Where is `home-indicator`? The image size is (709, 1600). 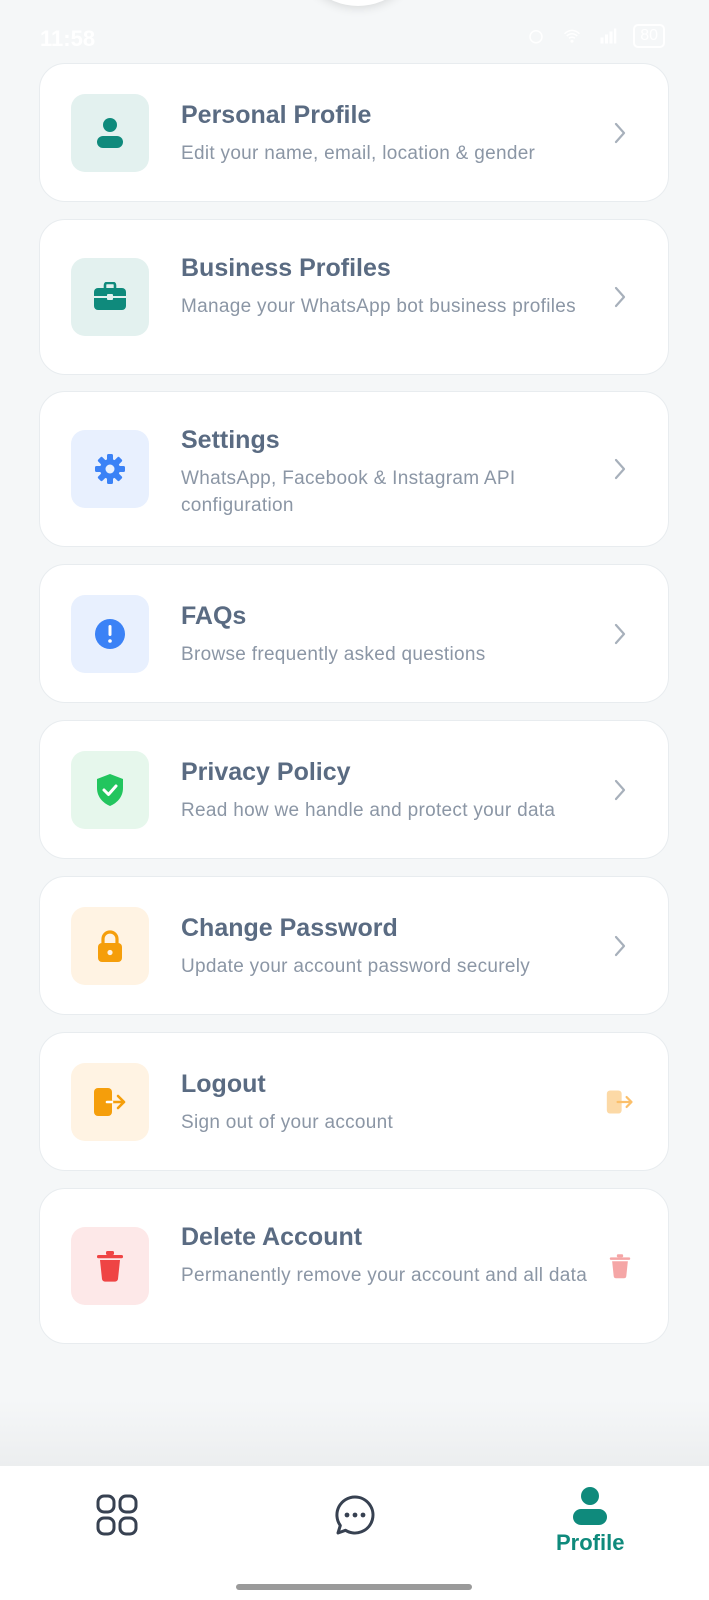
home-indicator is located at coordinates (354, 1587).